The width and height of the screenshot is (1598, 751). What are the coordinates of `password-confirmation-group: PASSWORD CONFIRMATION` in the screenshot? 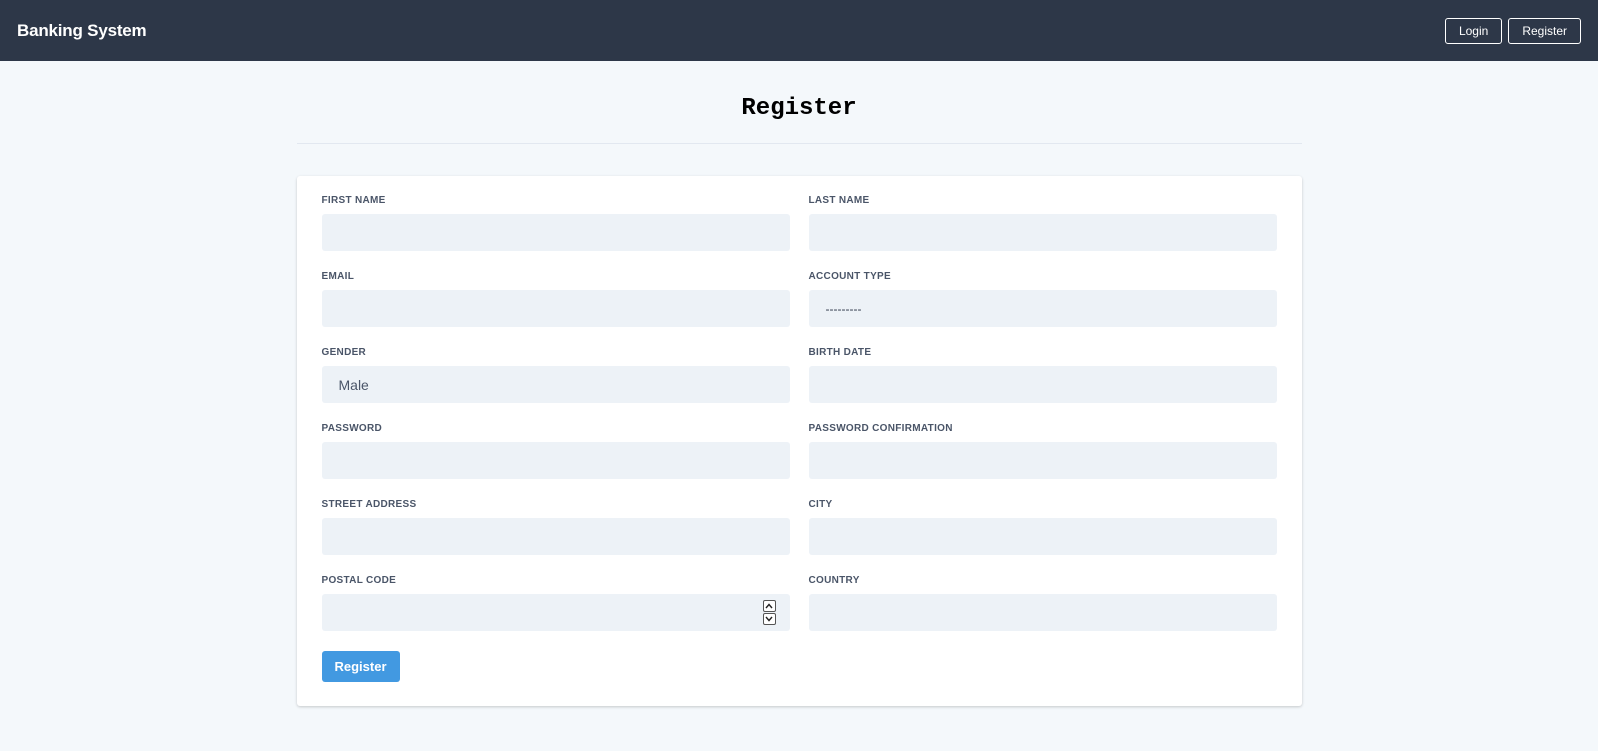 It's located at (1042, 461).